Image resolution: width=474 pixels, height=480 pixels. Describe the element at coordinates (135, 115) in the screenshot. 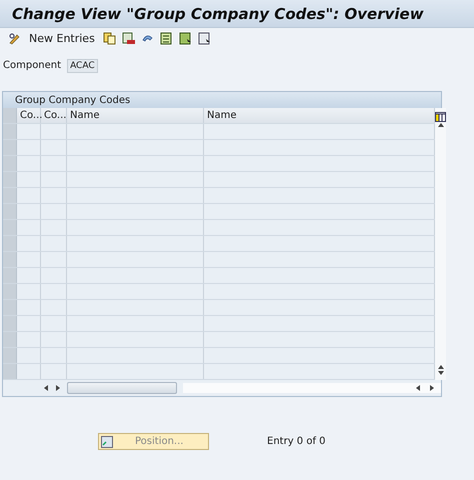

I see `column-header: Name` at that location.